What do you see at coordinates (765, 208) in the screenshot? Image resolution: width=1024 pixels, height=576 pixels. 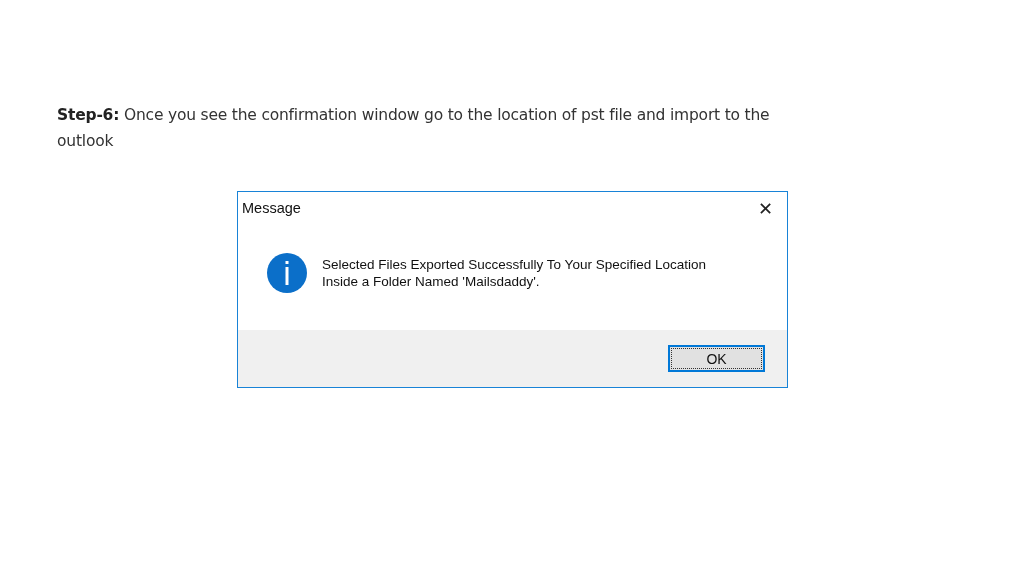 I see `close-button: ✕` at bounding box center [765, 208].